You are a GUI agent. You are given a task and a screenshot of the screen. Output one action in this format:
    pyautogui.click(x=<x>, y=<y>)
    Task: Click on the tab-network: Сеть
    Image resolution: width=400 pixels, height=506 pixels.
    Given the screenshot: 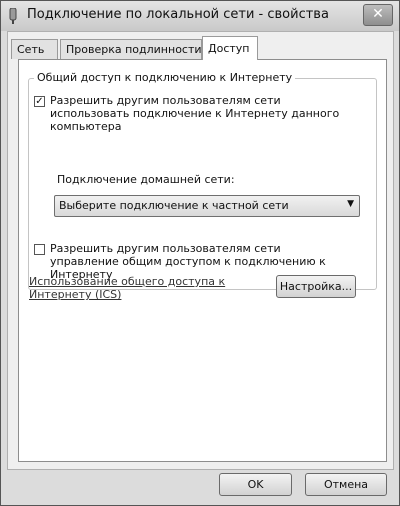 What is the action you would take?
    pyautogui.click(x=34, y=49)
    